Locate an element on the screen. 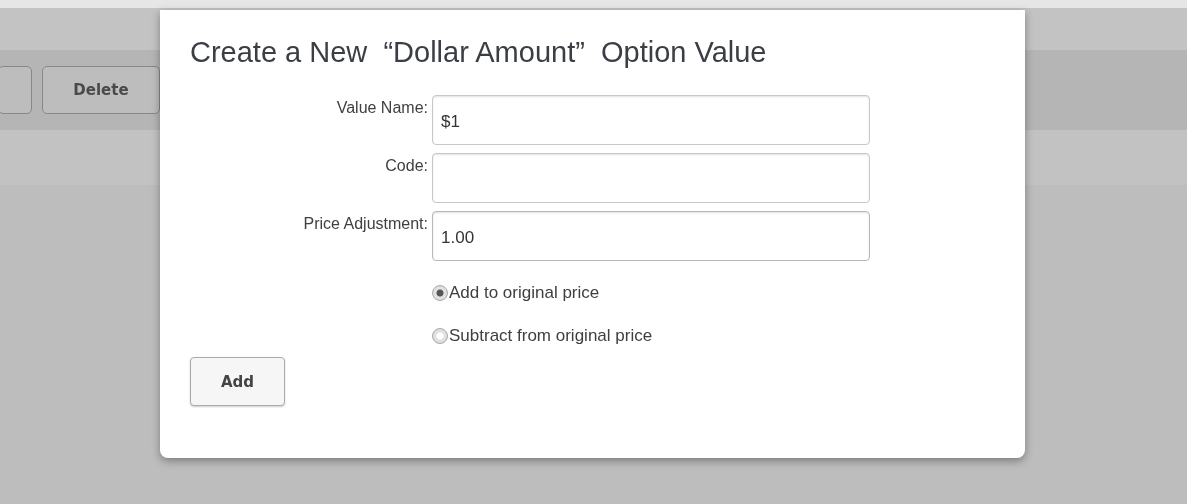  option-label: Subtract from original price is located at coordinates (551, 336).